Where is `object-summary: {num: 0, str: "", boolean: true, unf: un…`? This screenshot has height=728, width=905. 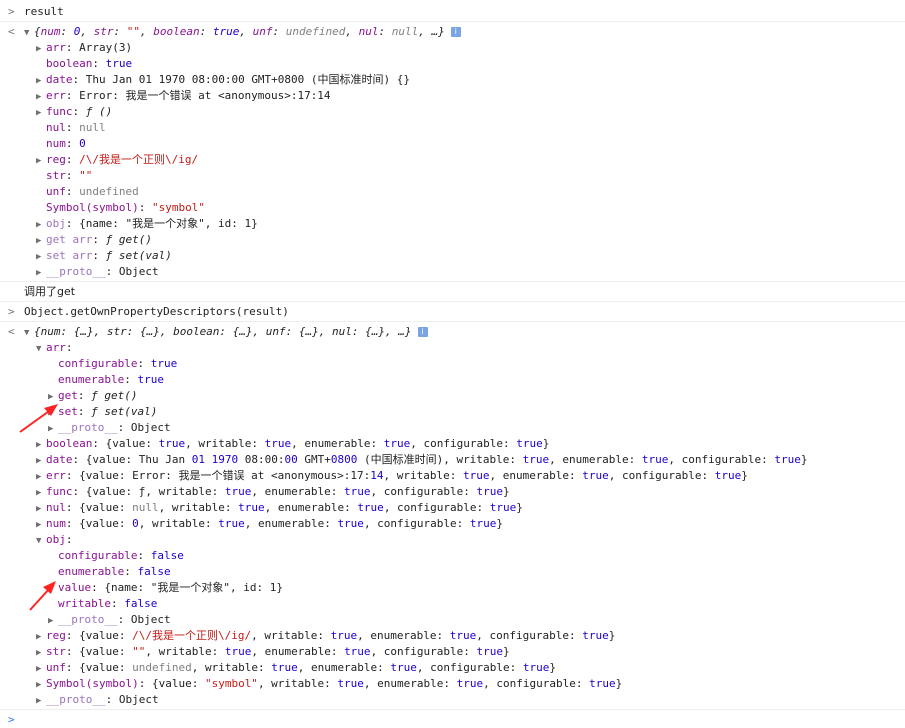
object-summary: {num: 0, str: "", boolean: true, unf: un… is located at coordinates (239, 31).